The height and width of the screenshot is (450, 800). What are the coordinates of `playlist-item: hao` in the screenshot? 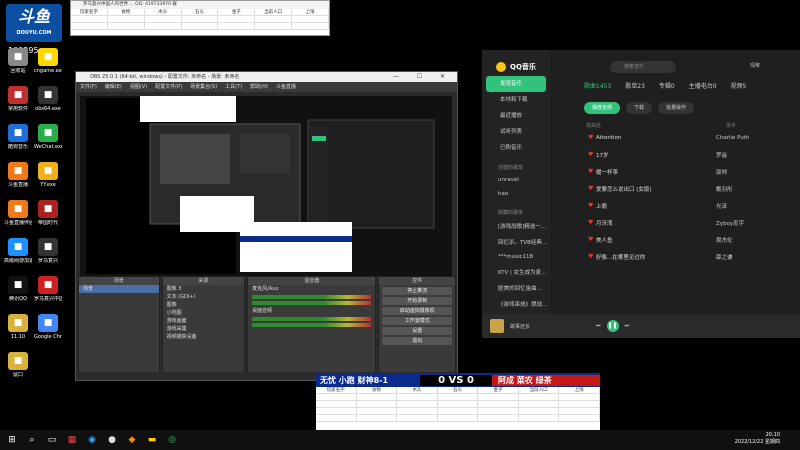 It's located at (516, 194).